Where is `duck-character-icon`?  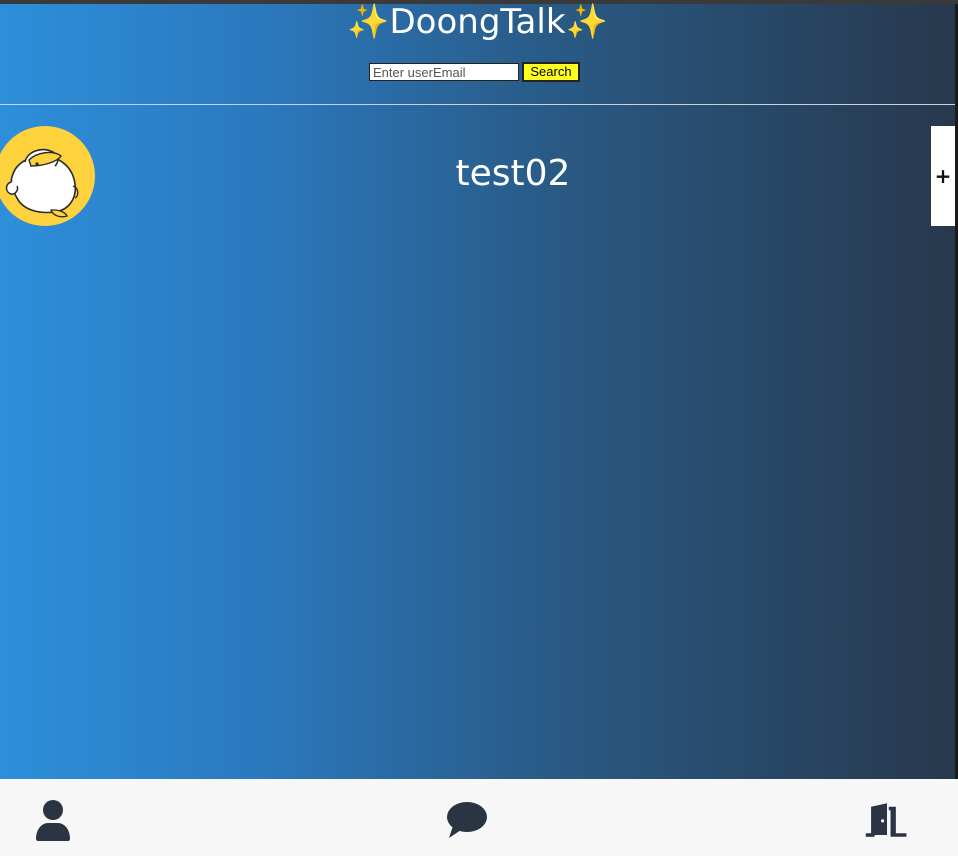
duck-character-icon is located at coordinates (42, 183).